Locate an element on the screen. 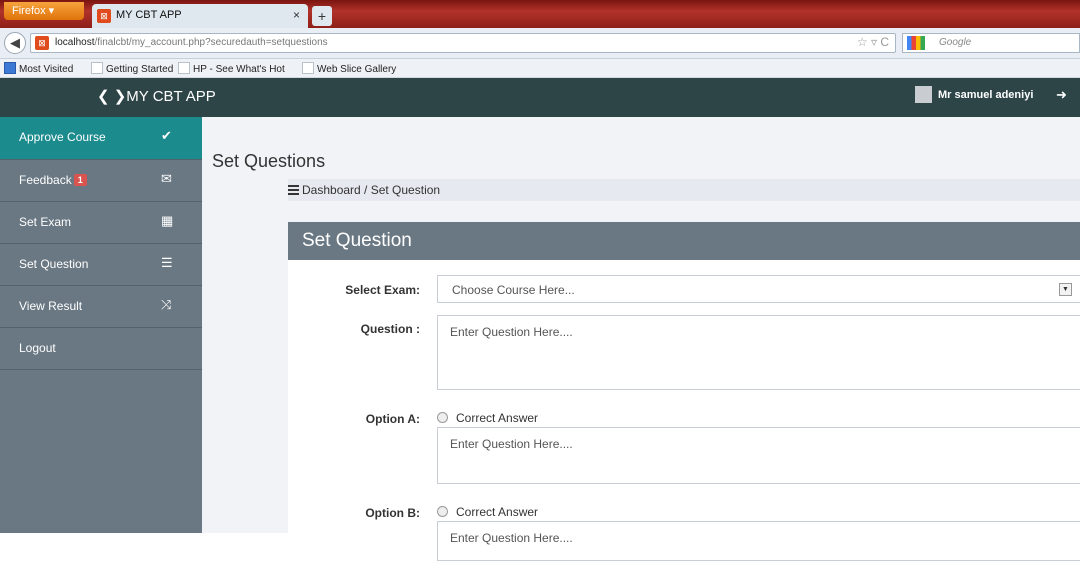  firefox-menu-button: Firefox ▾ is located at coordinates (44, 11).